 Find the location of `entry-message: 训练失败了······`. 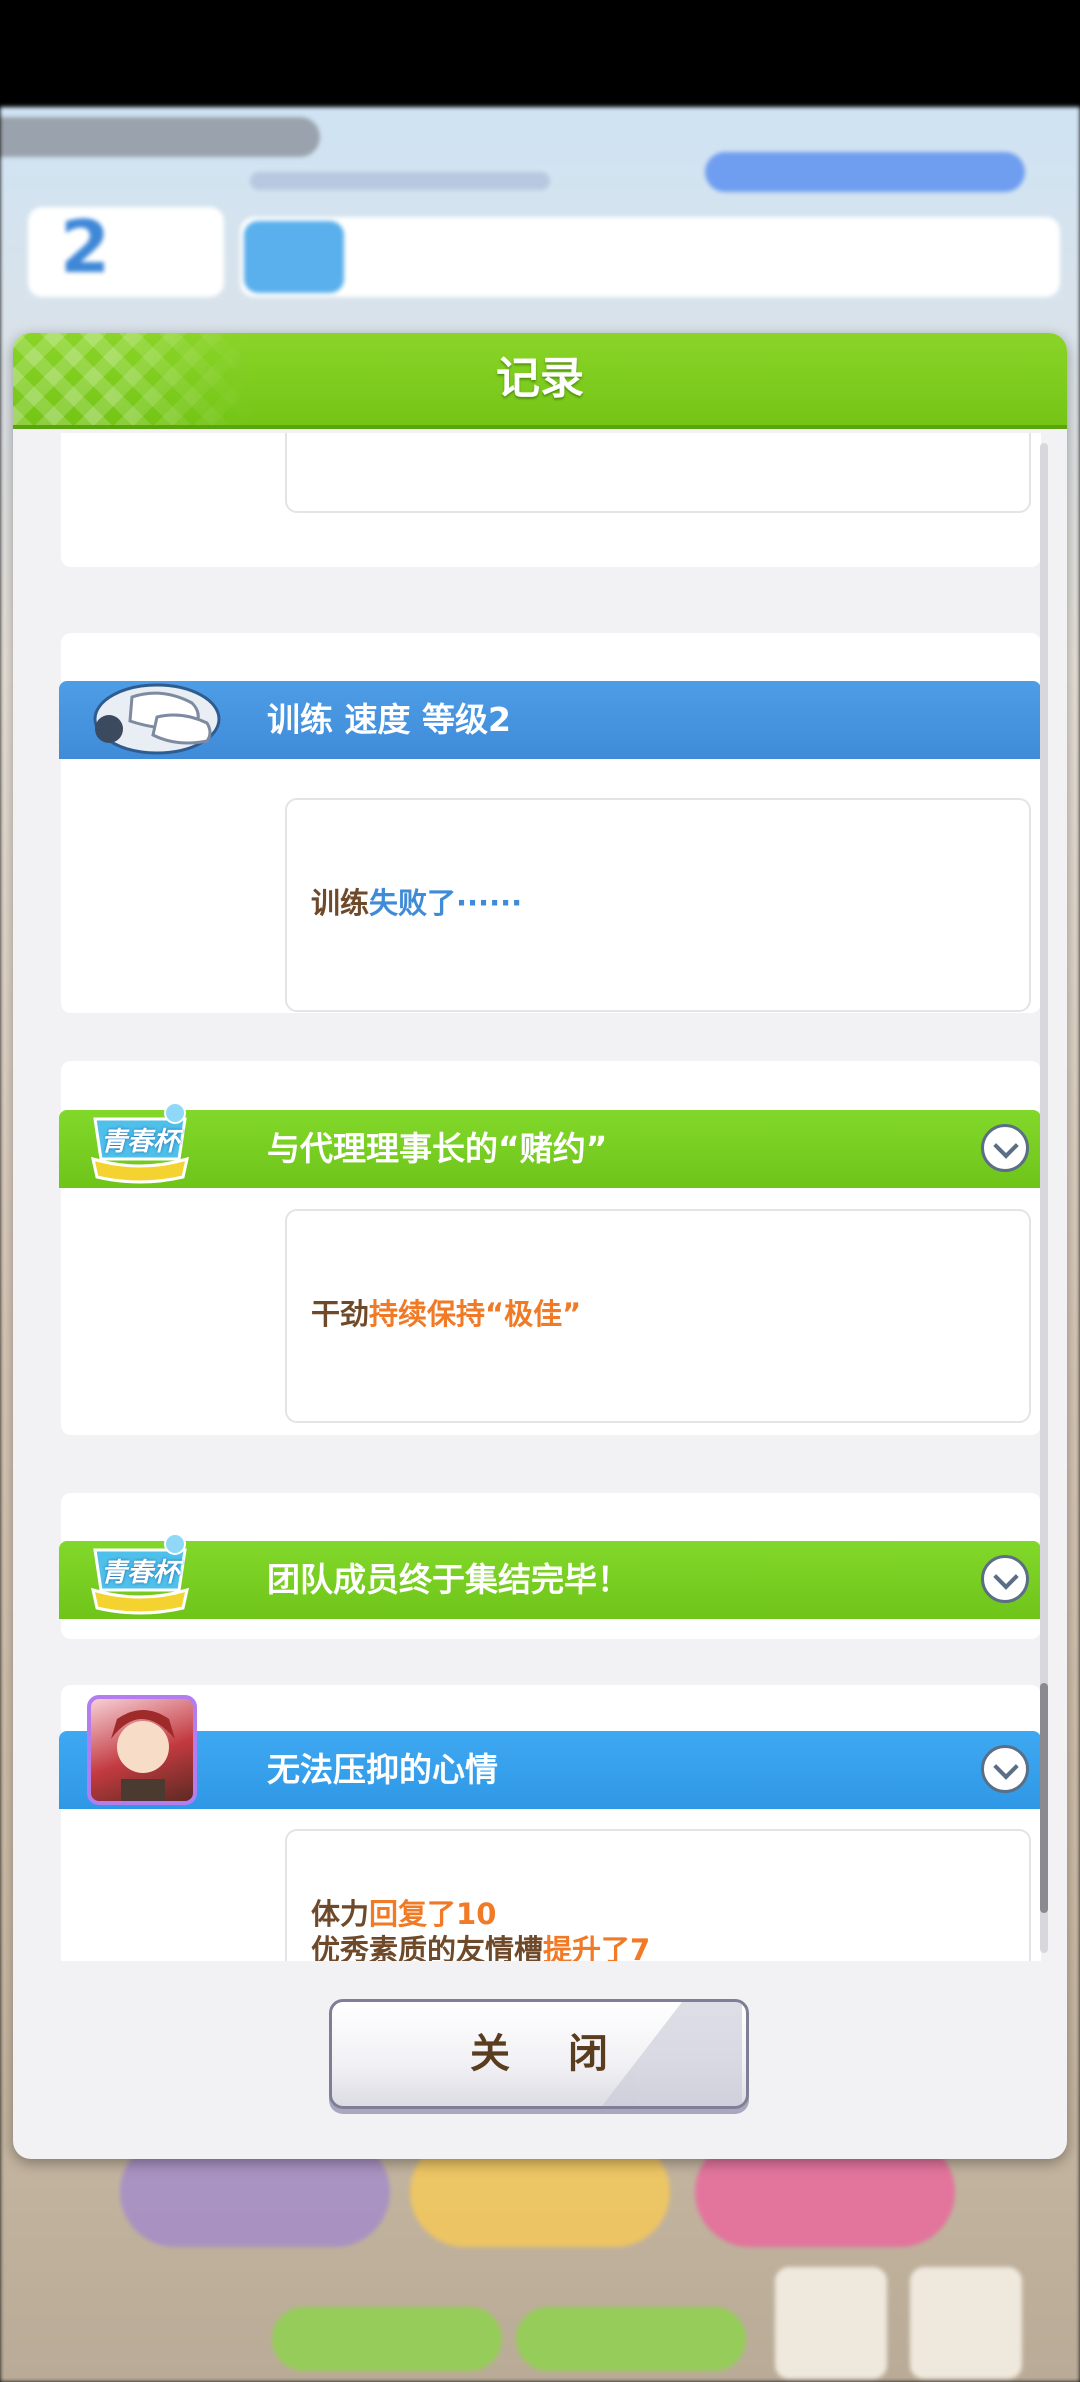

entry-message: 训练失败了······ is located at coordinates (416, 903).